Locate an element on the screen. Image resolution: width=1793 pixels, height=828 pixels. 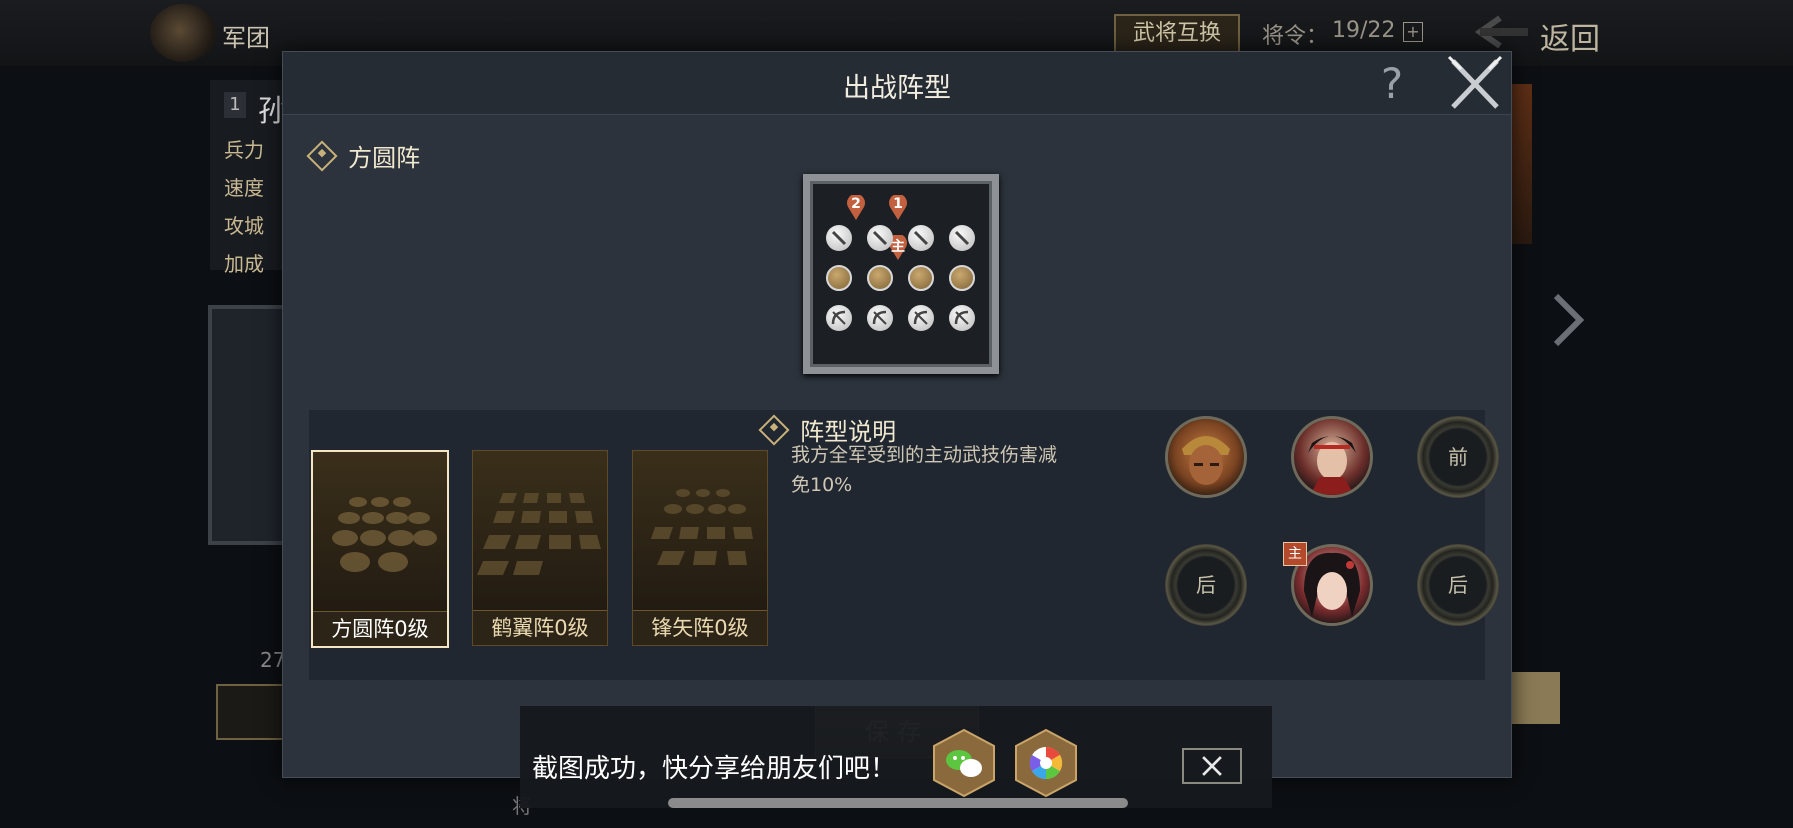
helmeted-warrior-portrait-icon is located at coordinates (1206, 460).